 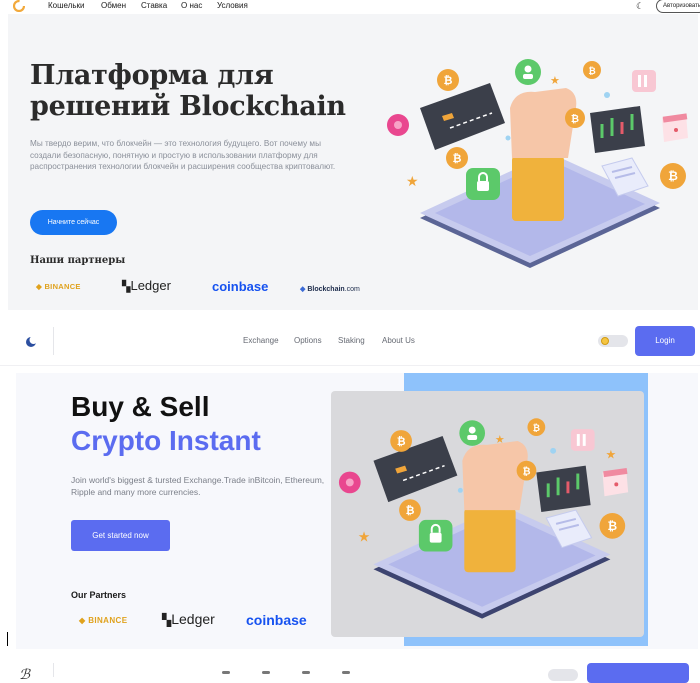 I want to click on hero-title-line1: Buy & Sell, so click(x=140, y=406).